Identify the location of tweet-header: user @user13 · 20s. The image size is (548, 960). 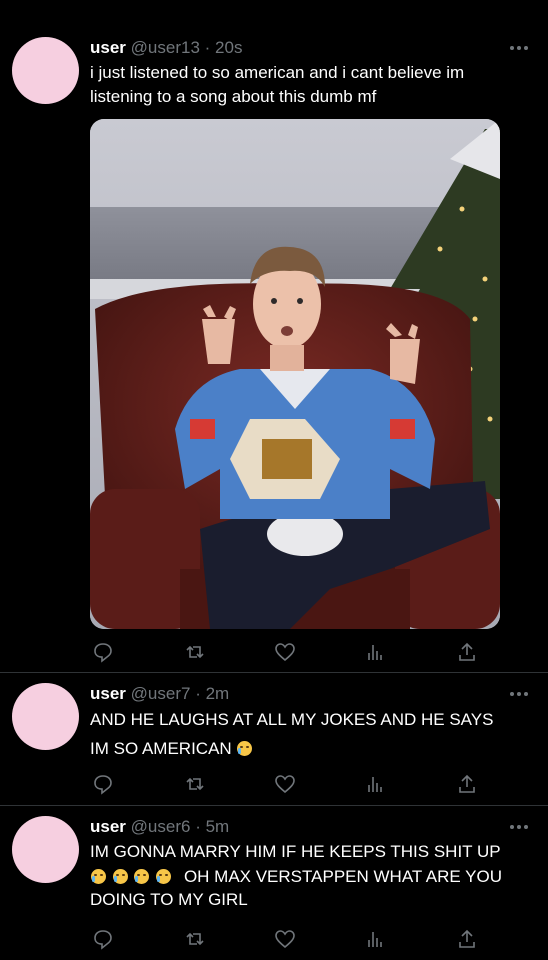
(166, 48).